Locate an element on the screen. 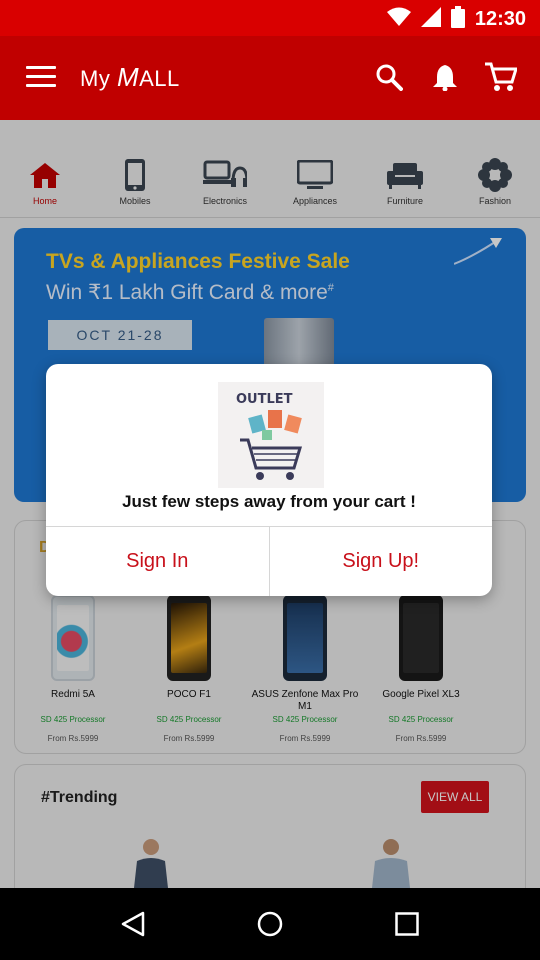  menu-icon is located at coordinates (41, 78).